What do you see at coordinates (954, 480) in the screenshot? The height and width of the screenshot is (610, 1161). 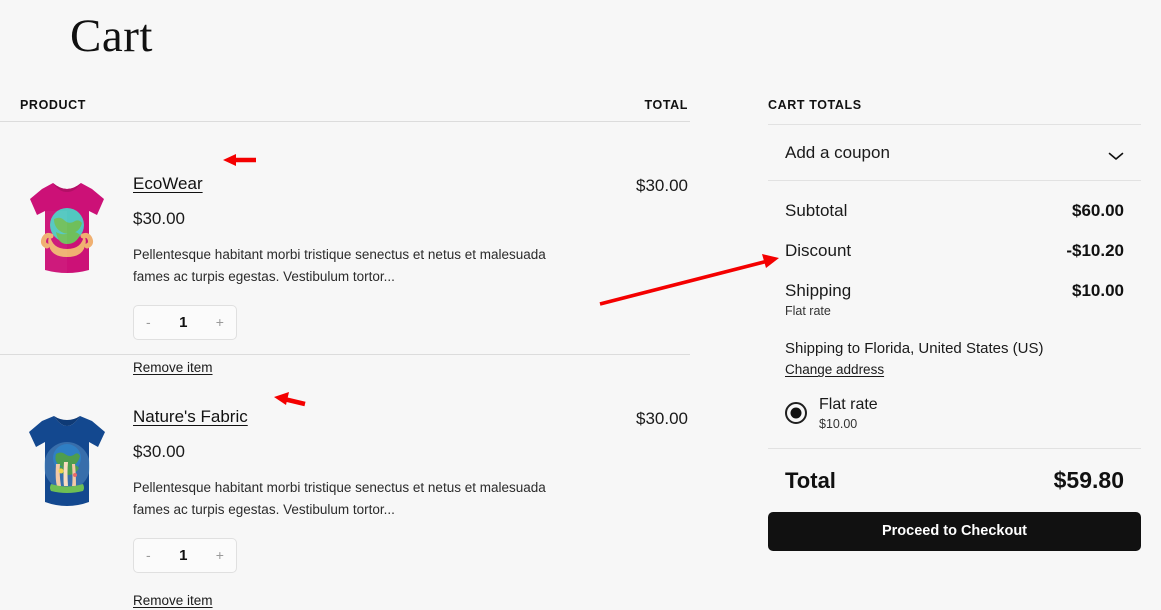 I see `grand-total-row: Total $59.80` at bounding box center [954, 480].